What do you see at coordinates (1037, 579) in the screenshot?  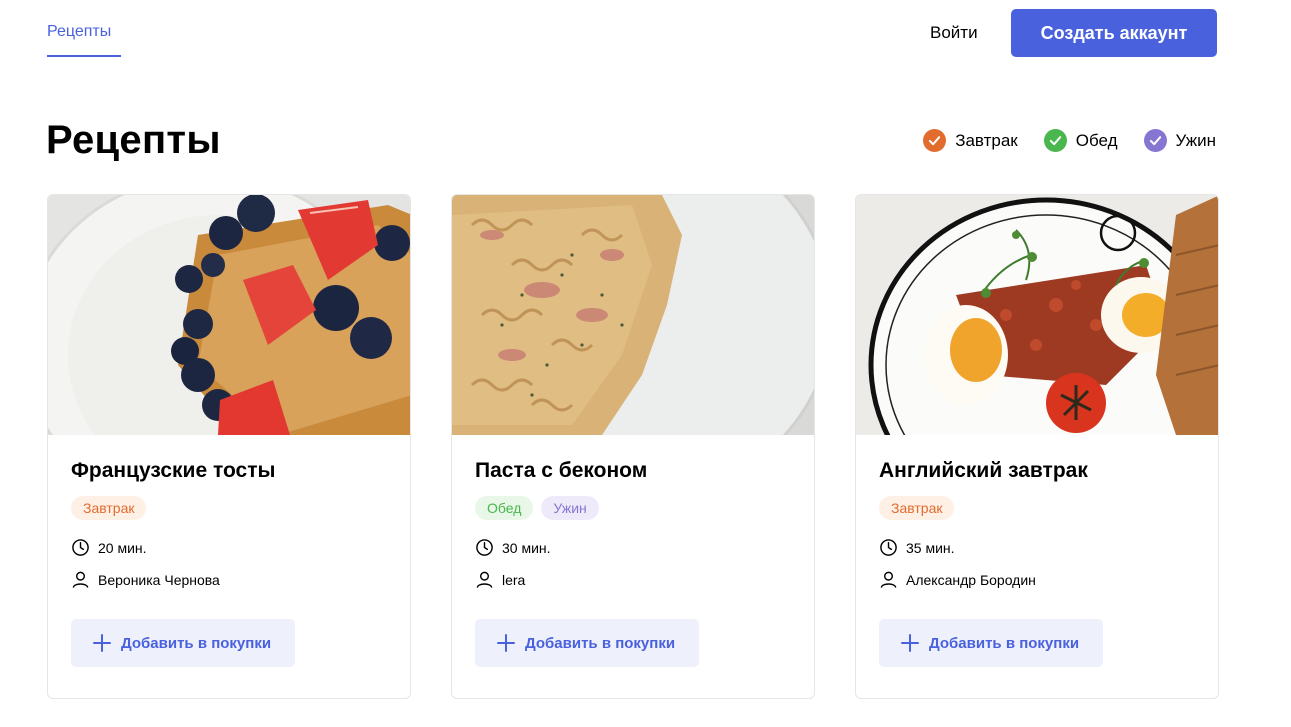 I see `recipe-author: Александр Бородин` at bounding box center [1037, 579].